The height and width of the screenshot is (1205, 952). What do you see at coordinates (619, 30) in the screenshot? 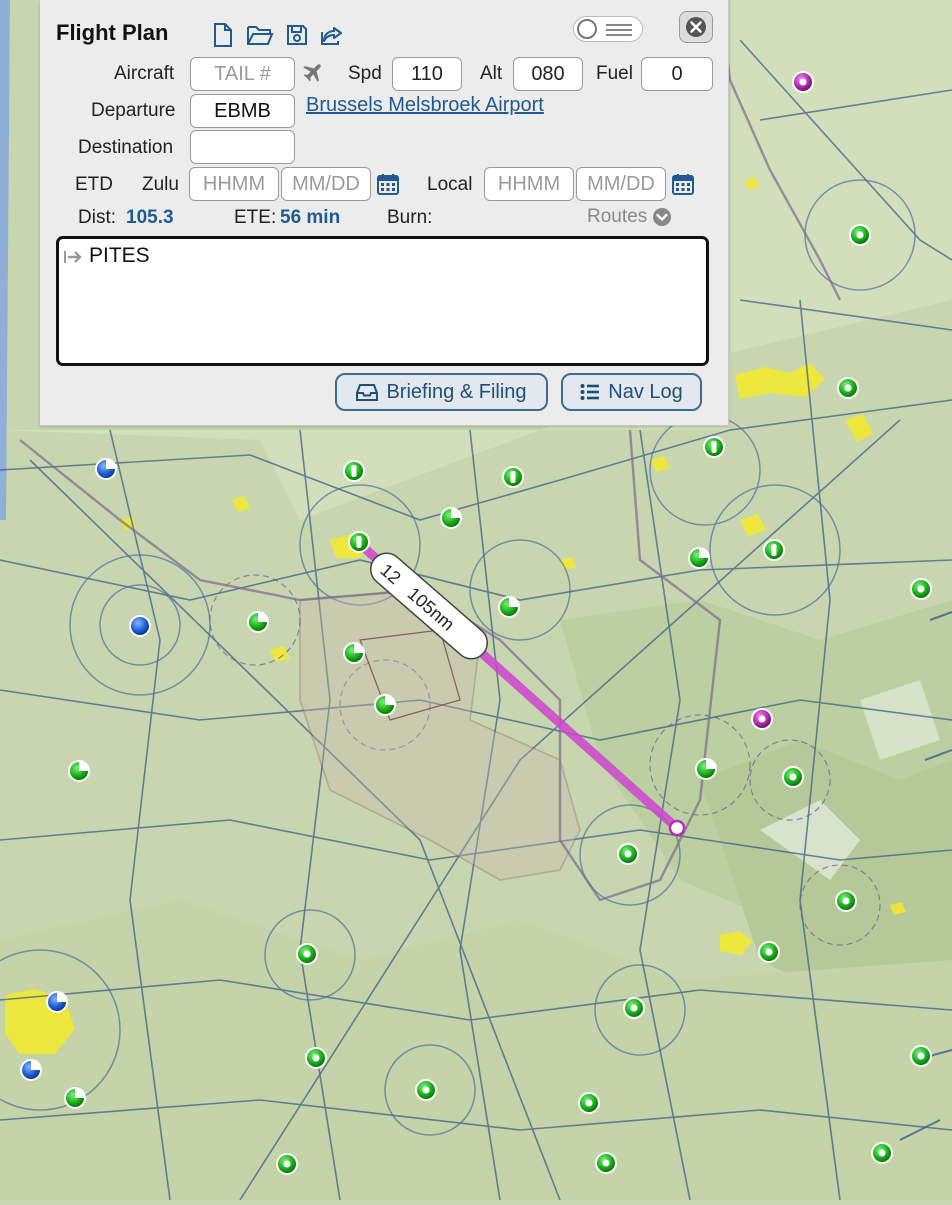
I see `list-icon` at bounding box center [619, 30].